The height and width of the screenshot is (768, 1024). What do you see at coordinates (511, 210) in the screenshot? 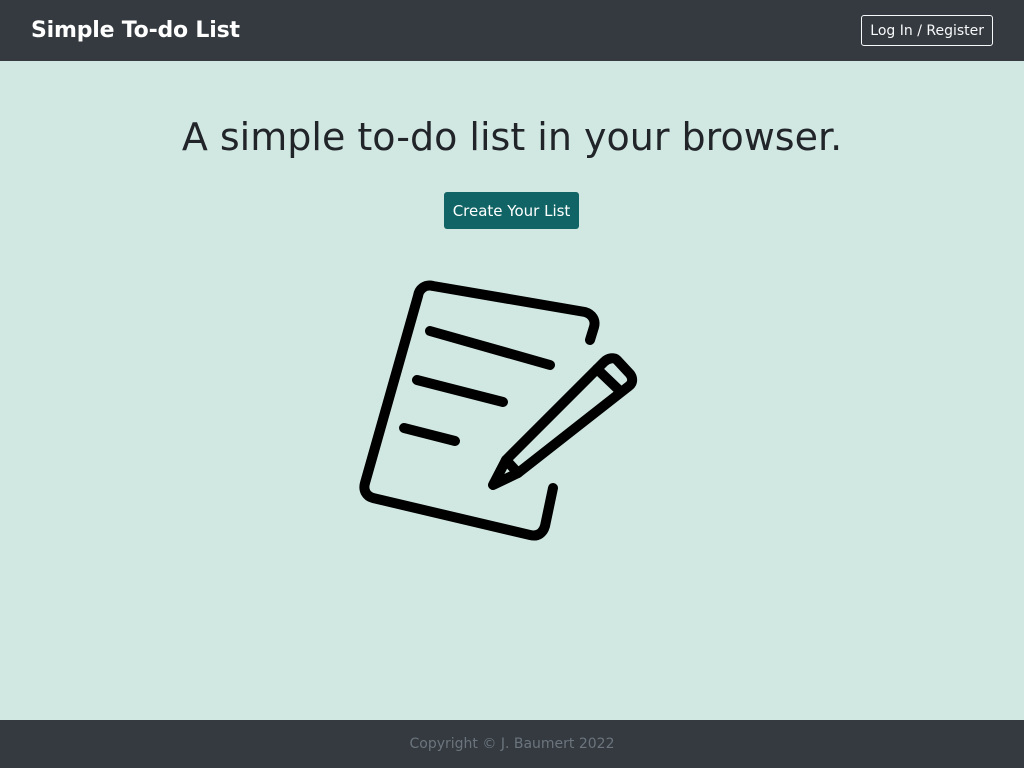
I see `create-list-button: Create Your List` at bounding box center [511, 210].